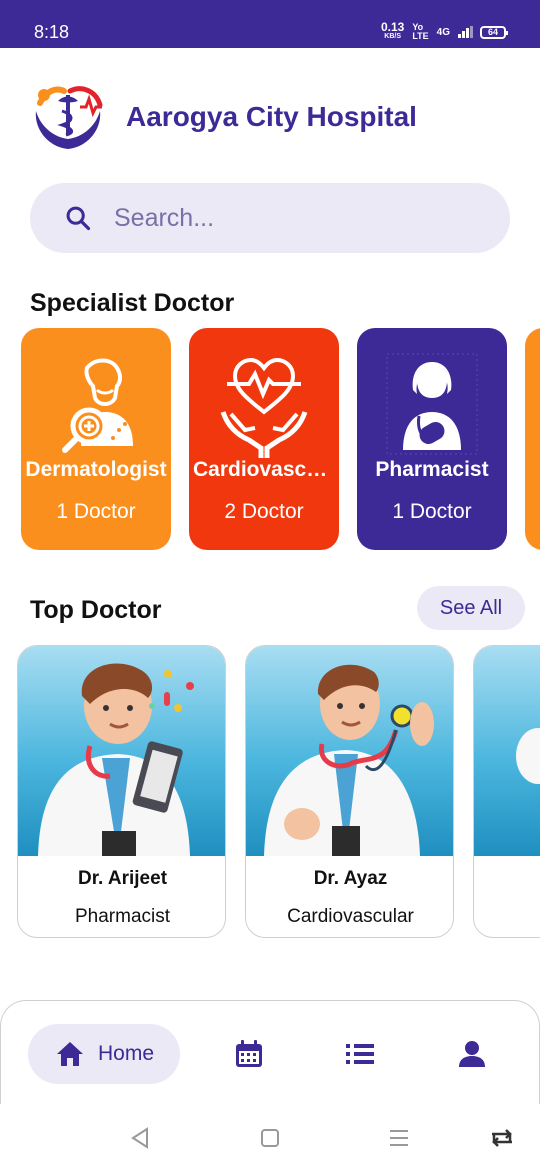 This screenshot has height=1170, width=540. Describe the element at coordinates (97, 405) in the screenshot. I see `dermatologist-icon` at that location.